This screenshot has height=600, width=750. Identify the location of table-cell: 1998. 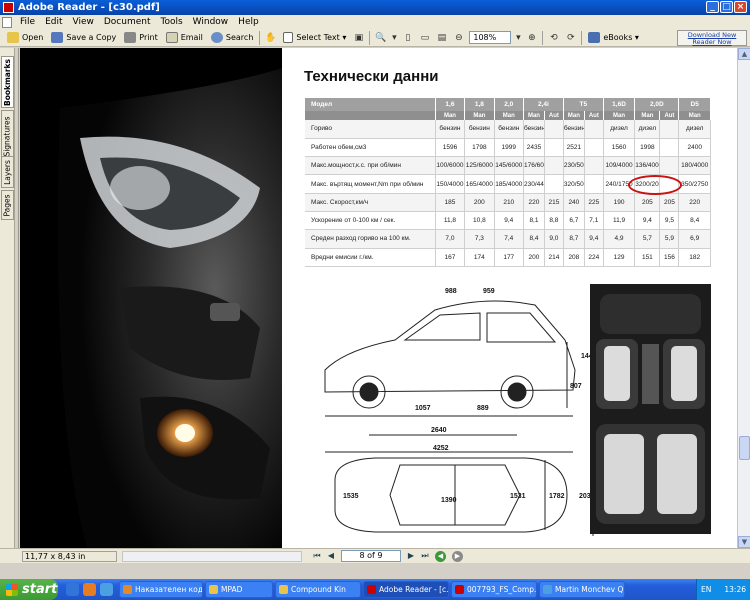
(647, 148).